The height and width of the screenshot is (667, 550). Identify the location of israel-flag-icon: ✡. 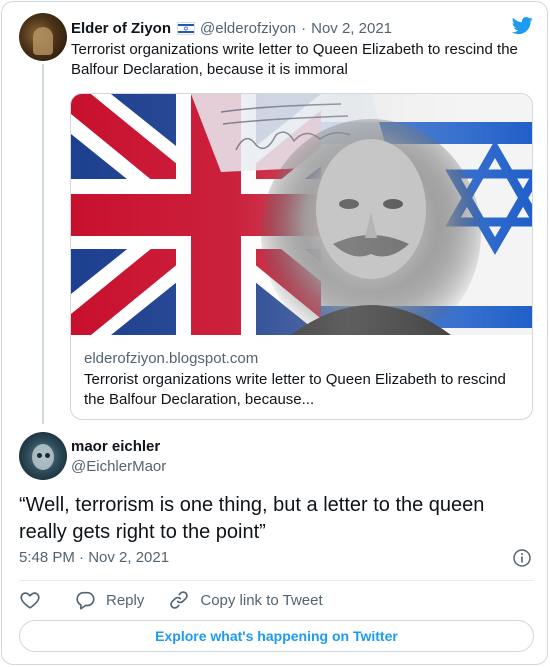
(186, 28).